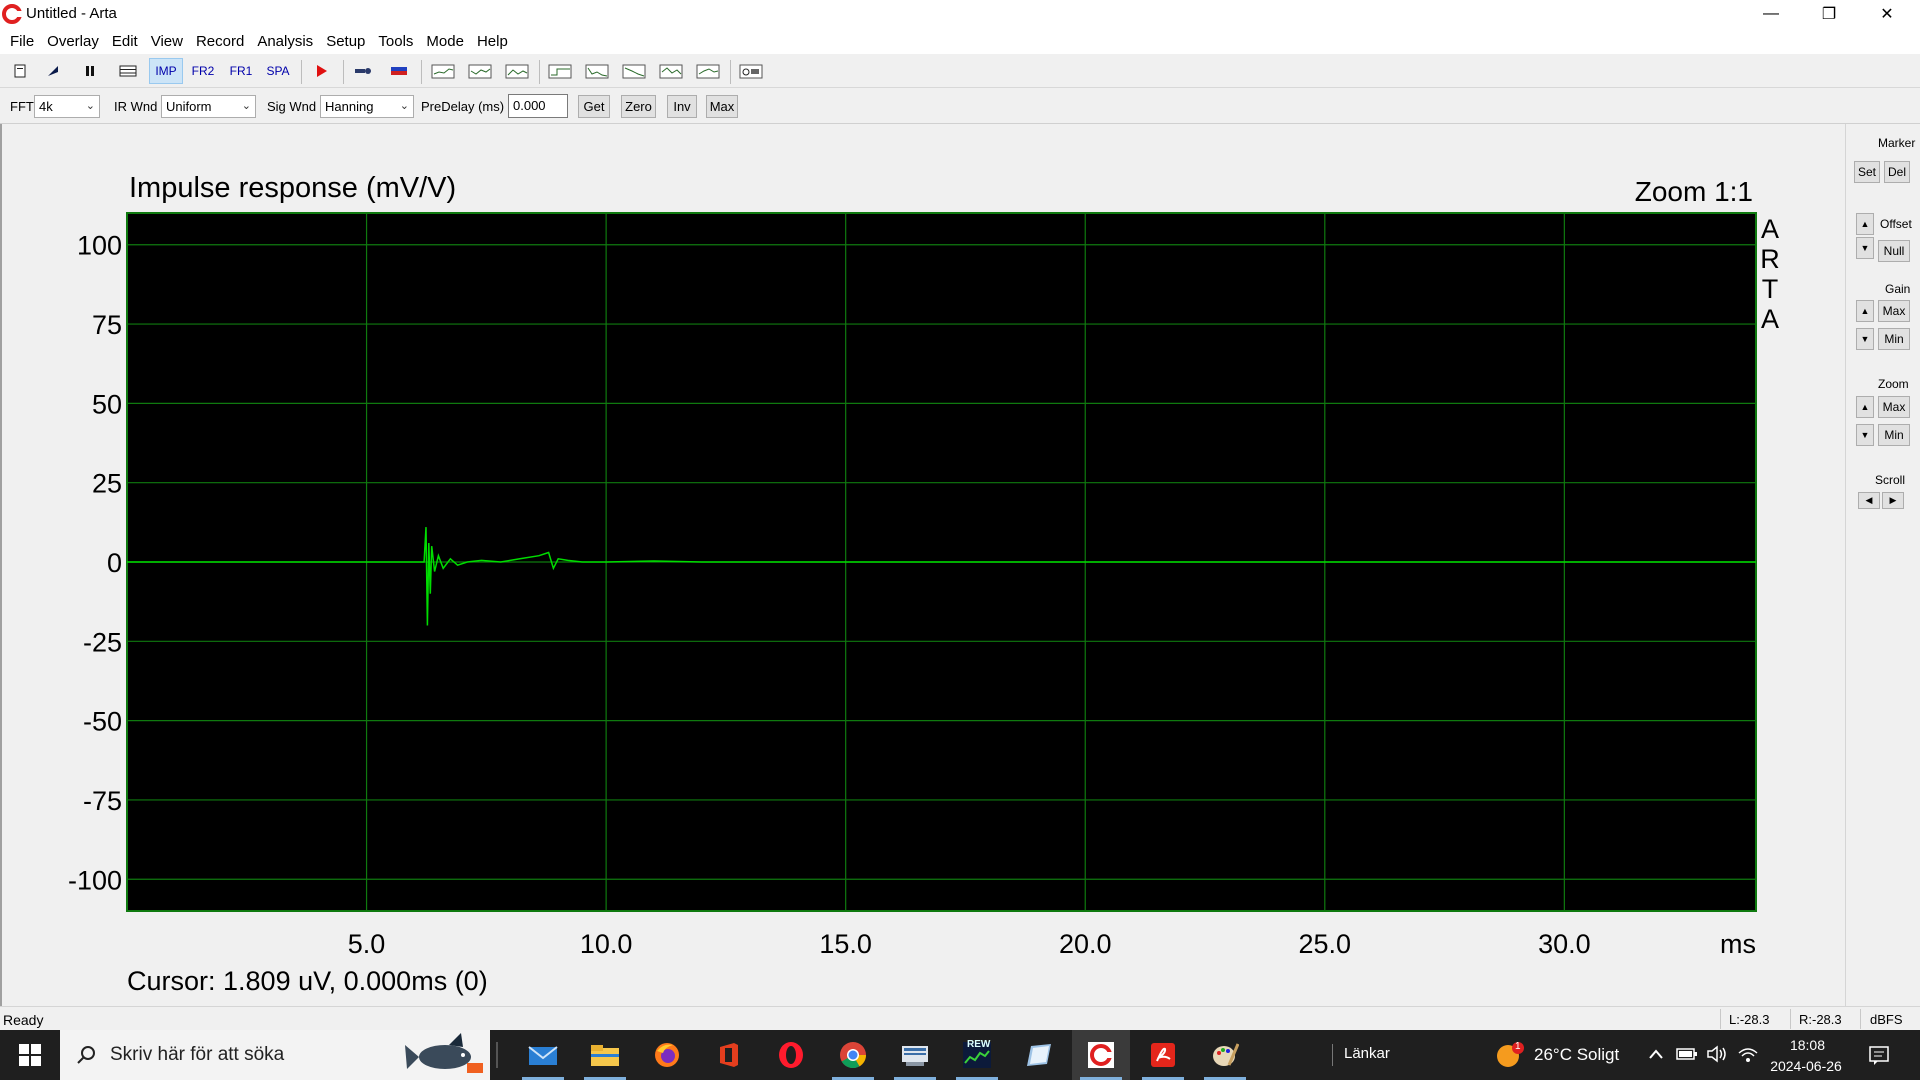 The width and height of the screenshot is (1920, 1080). I want to click on predelay-input: 0.000, so click(538, 106).